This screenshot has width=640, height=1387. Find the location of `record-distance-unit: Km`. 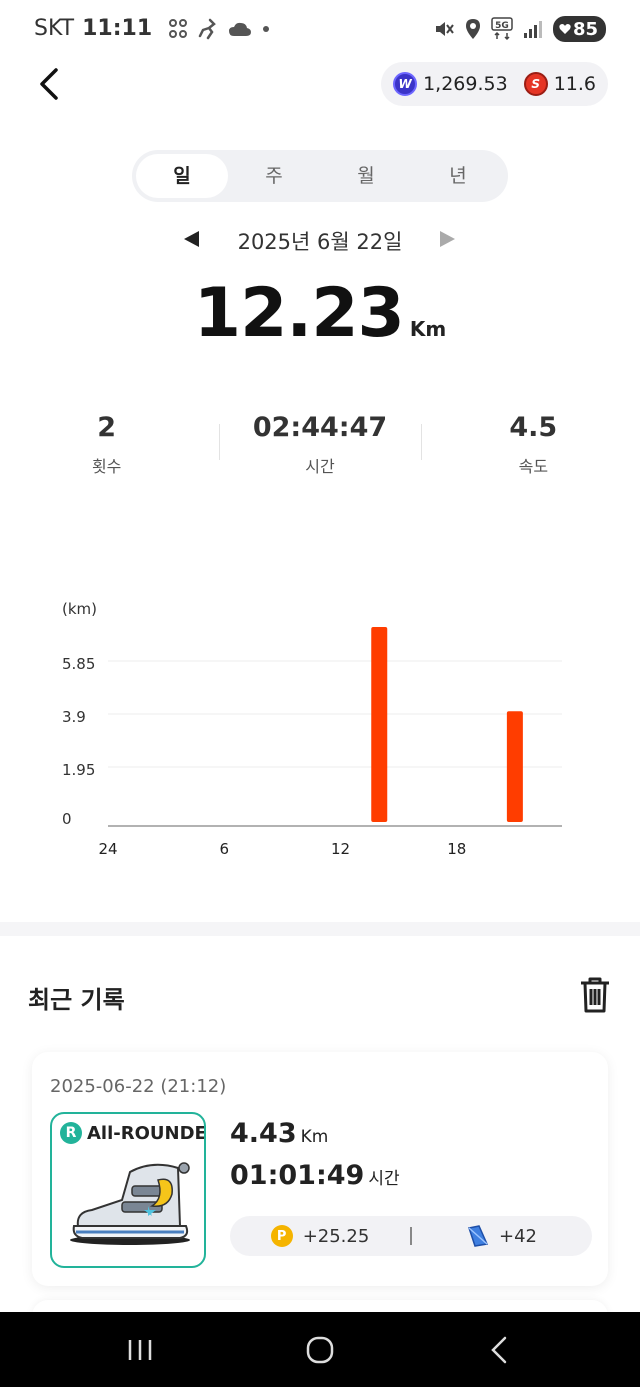

record-distance-unit: Km is located at coordinates (314, 1137).